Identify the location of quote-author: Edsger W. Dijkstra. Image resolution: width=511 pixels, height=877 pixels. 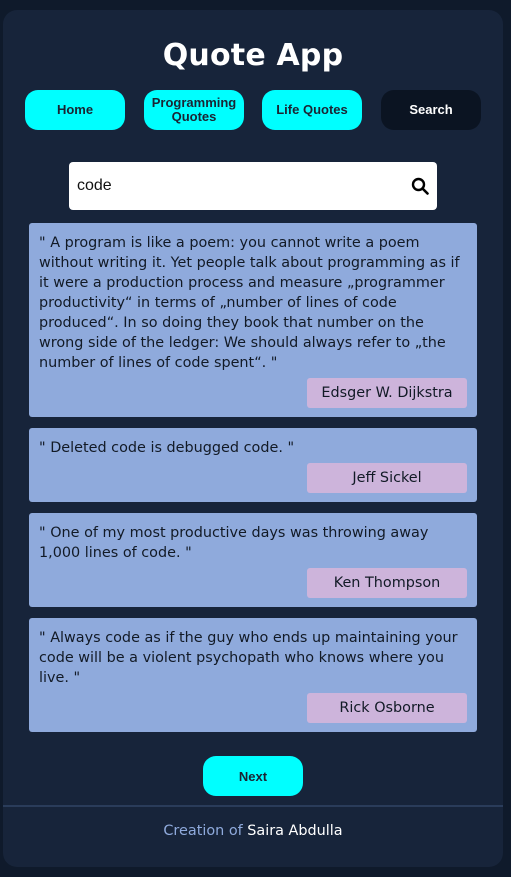
(387, 393).